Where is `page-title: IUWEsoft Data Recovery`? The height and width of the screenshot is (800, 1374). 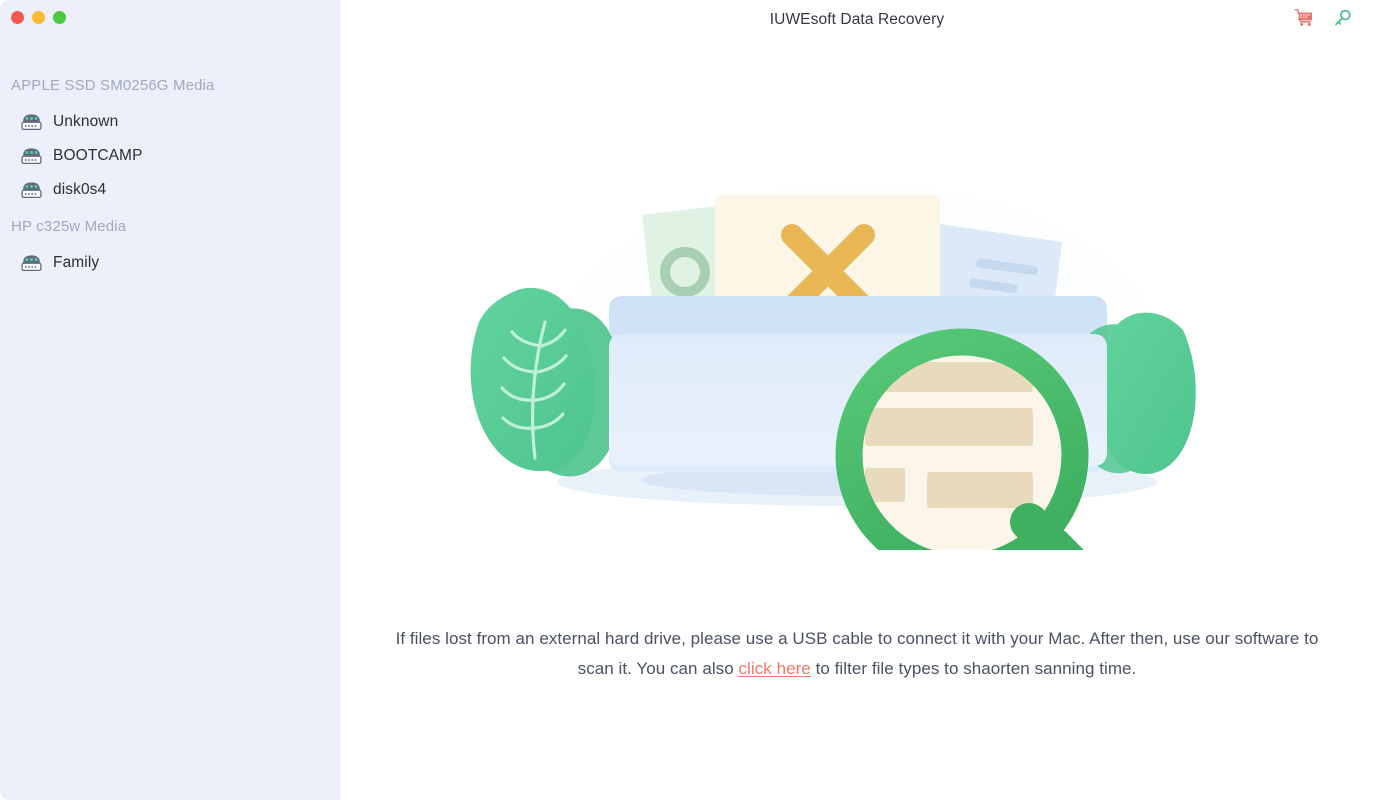 page-title: IUWEsoft Data Recovery is located at coordinates (857, 19).